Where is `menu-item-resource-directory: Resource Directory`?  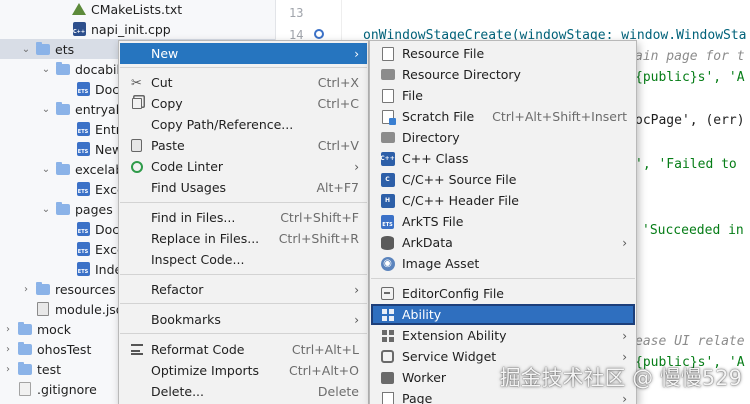
menu-item-resource-directory: Resource Directory is located at coordinates (503, 74).